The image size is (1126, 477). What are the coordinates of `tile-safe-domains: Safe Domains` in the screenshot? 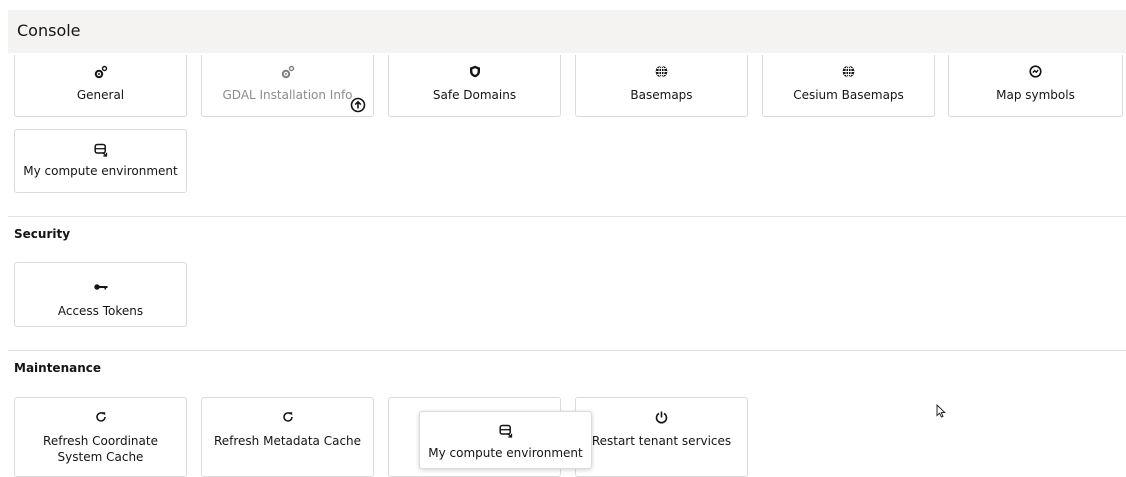 It's located at (474, 86).